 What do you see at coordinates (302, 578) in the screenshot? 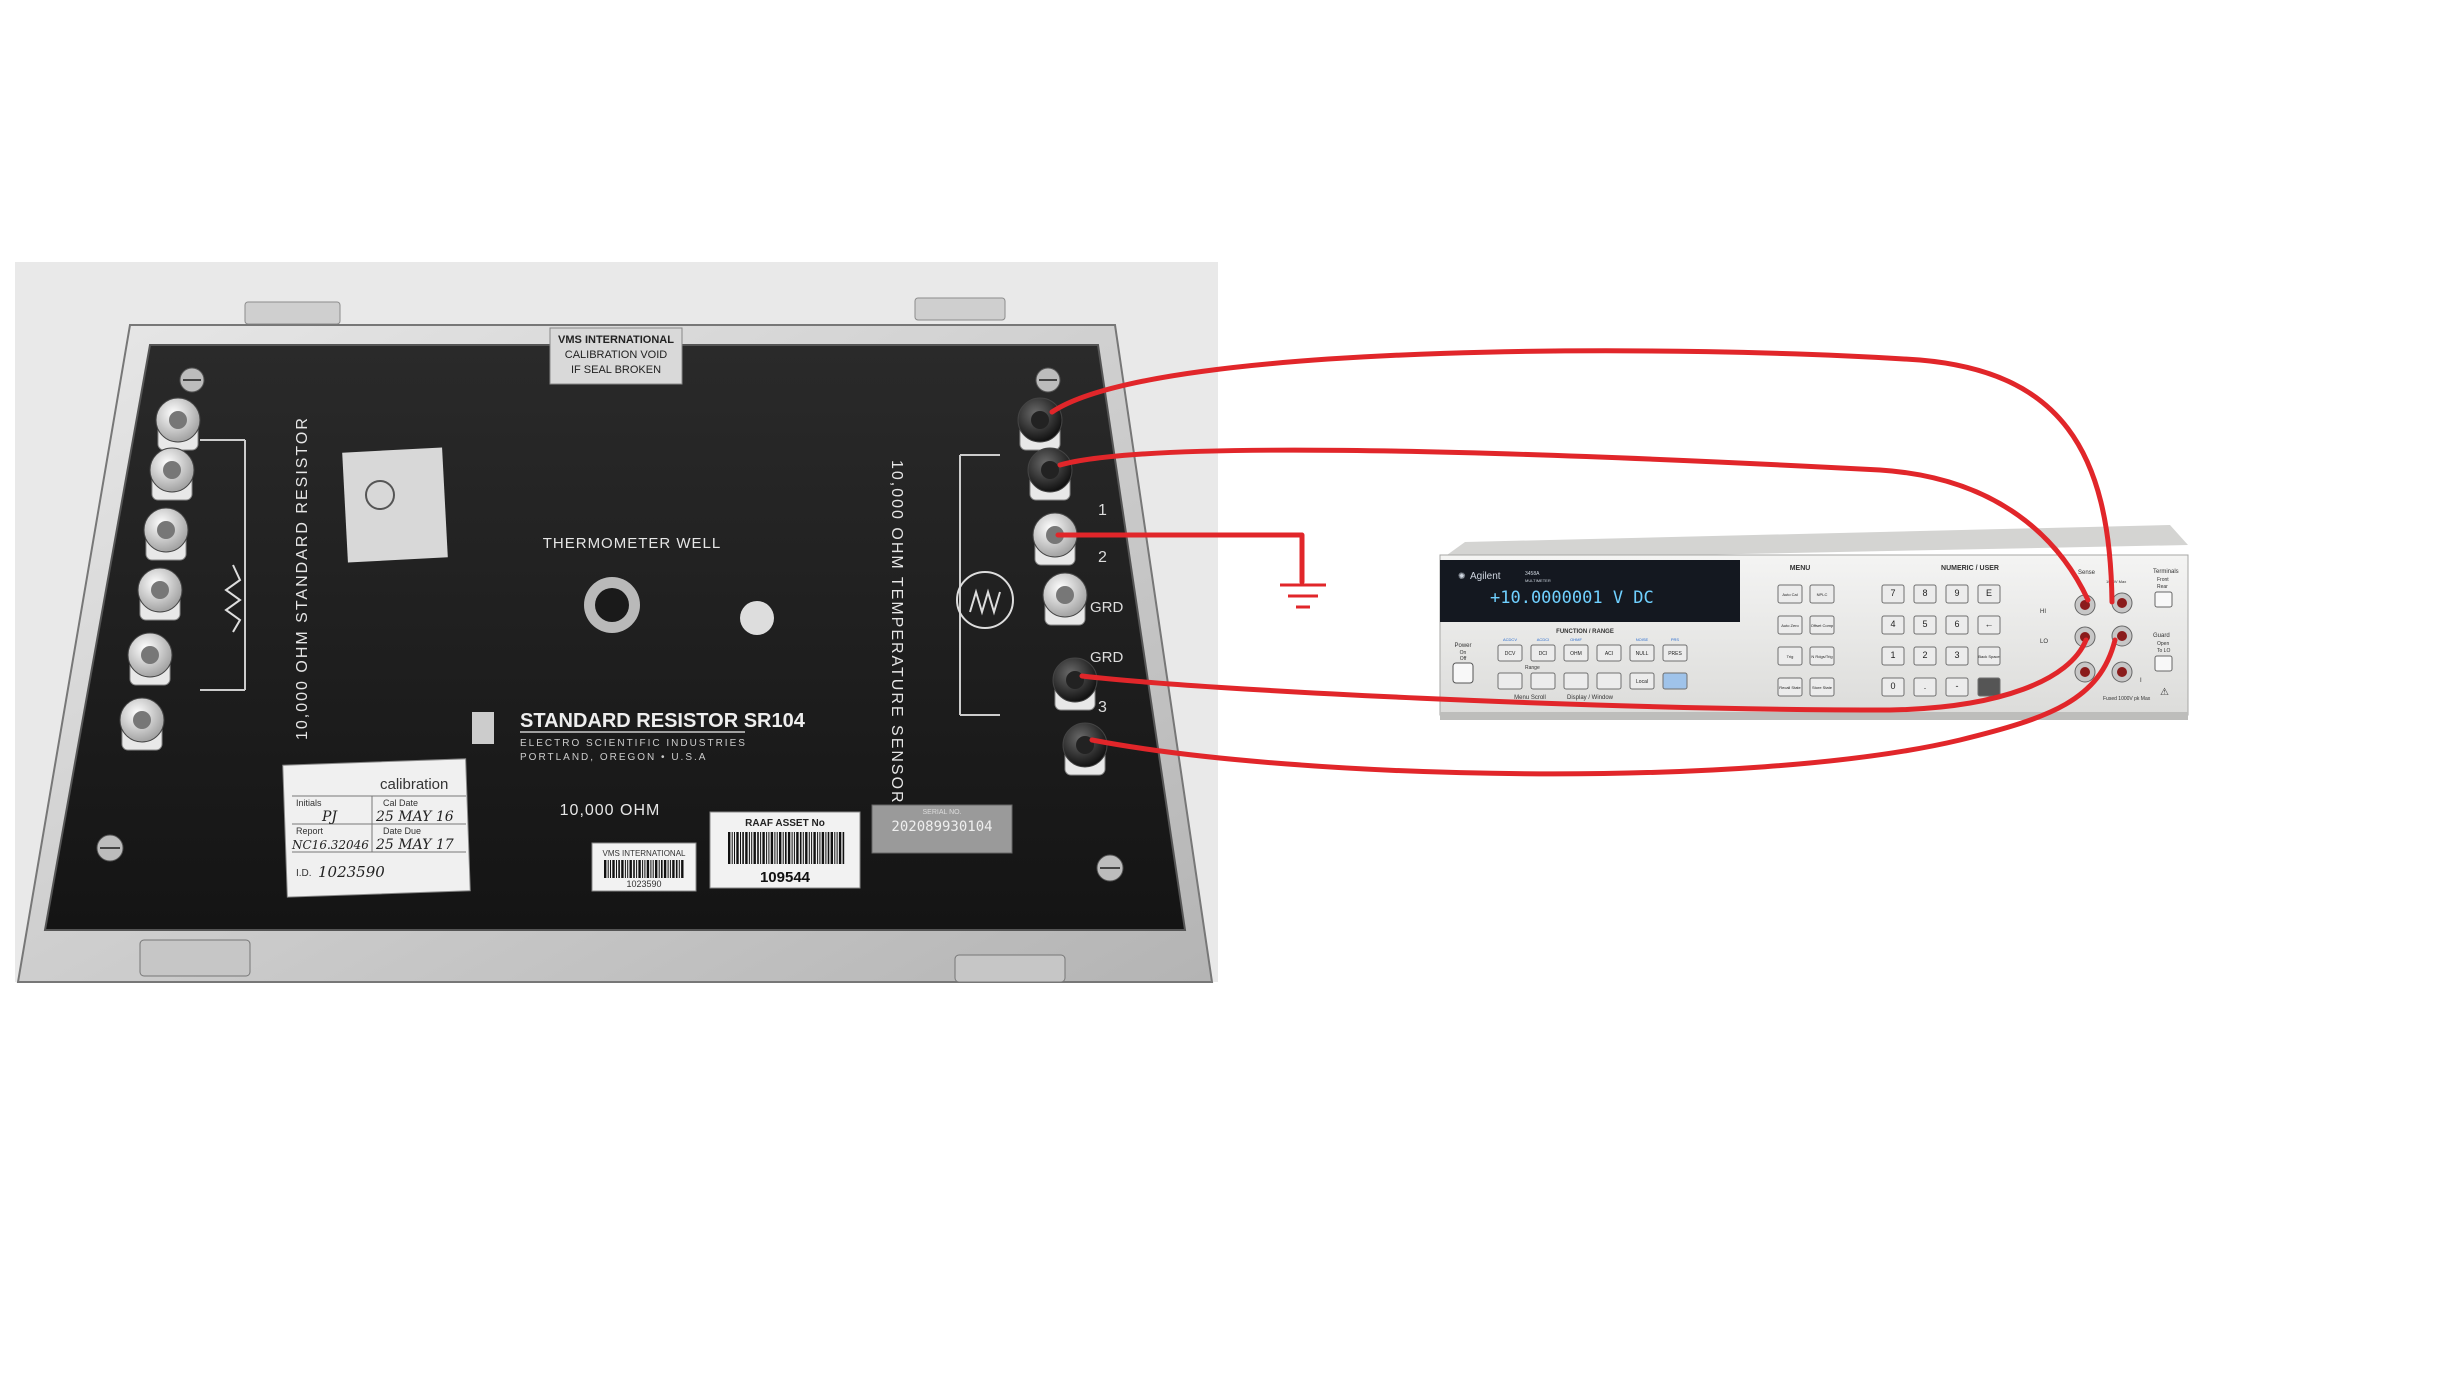
I see `standard-resistor-vertical-label: 10,000 OHM STANDARD RESISTOR` at bounding box center [302, 578].